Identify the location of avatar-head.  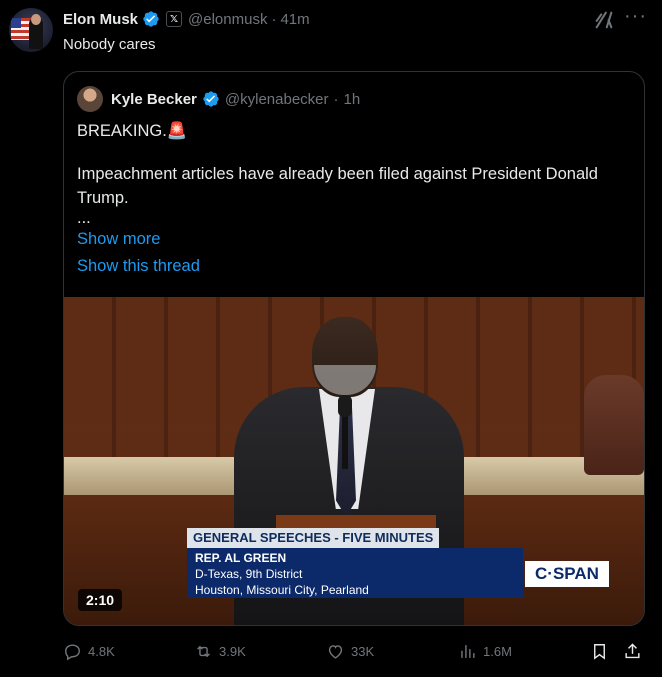
(36, 19).